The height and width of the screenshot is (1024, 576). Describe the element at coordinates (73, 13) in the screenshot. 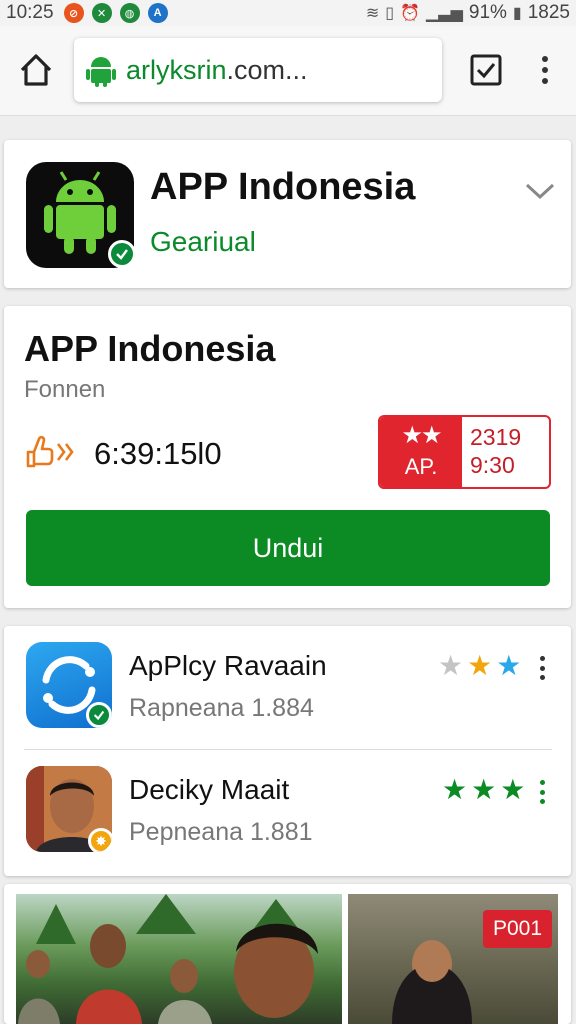

I see `notification-icon: ⊘` at that location.